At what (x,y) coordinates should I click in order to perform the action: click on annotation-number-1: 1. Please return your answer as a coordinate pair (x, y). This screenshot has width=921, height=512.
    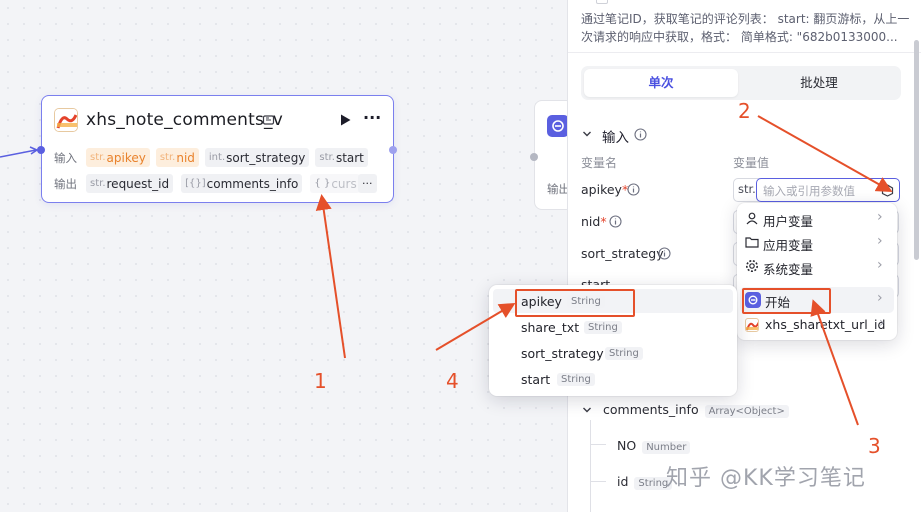
    Looking at the image, I should click on (320, 381).